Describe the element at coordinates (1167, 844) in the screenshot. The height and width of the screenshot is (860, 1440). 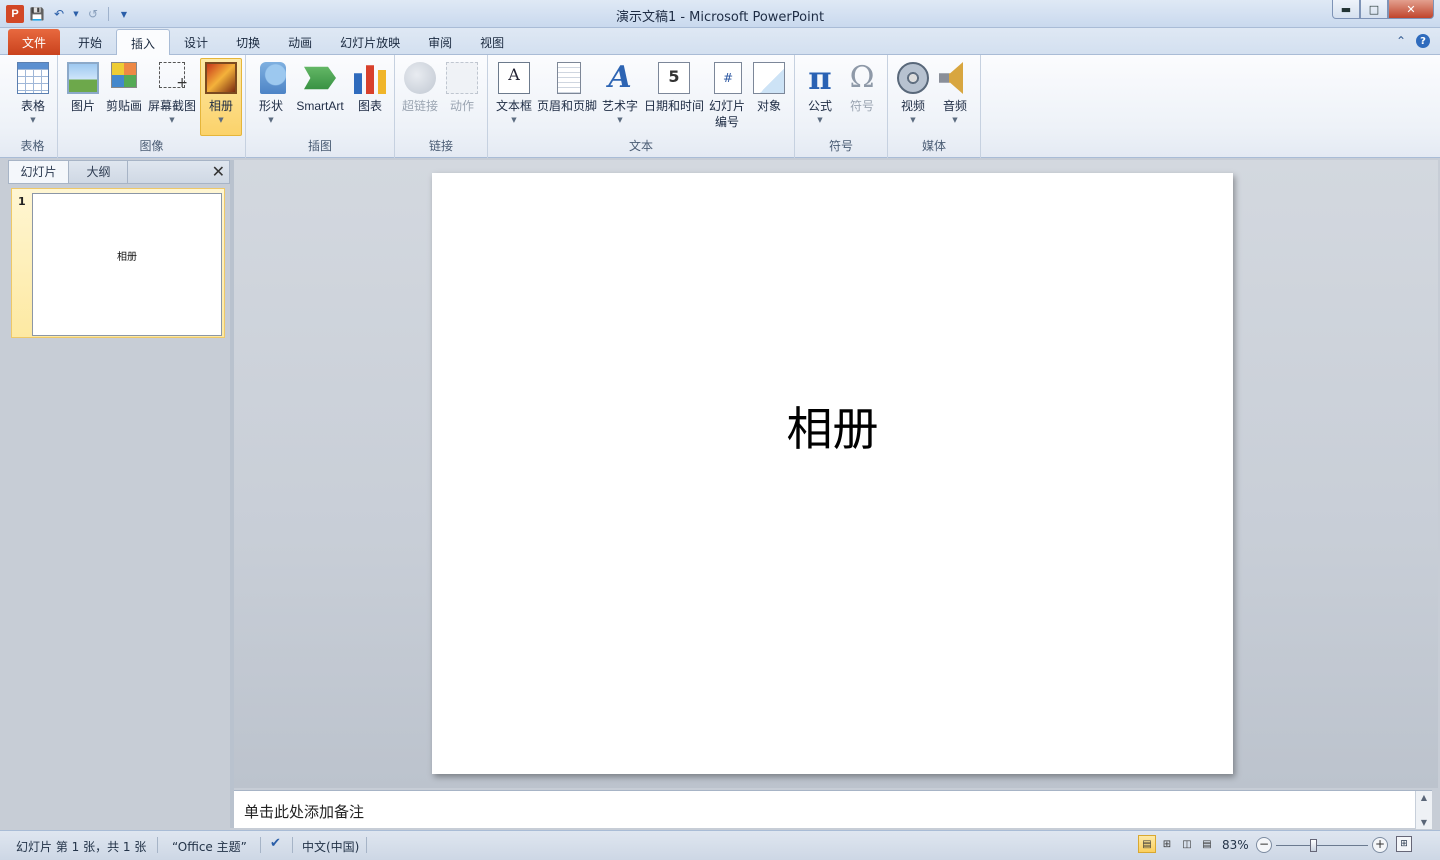
I see `slide-sorter-view-icon: ⊞` at that location.